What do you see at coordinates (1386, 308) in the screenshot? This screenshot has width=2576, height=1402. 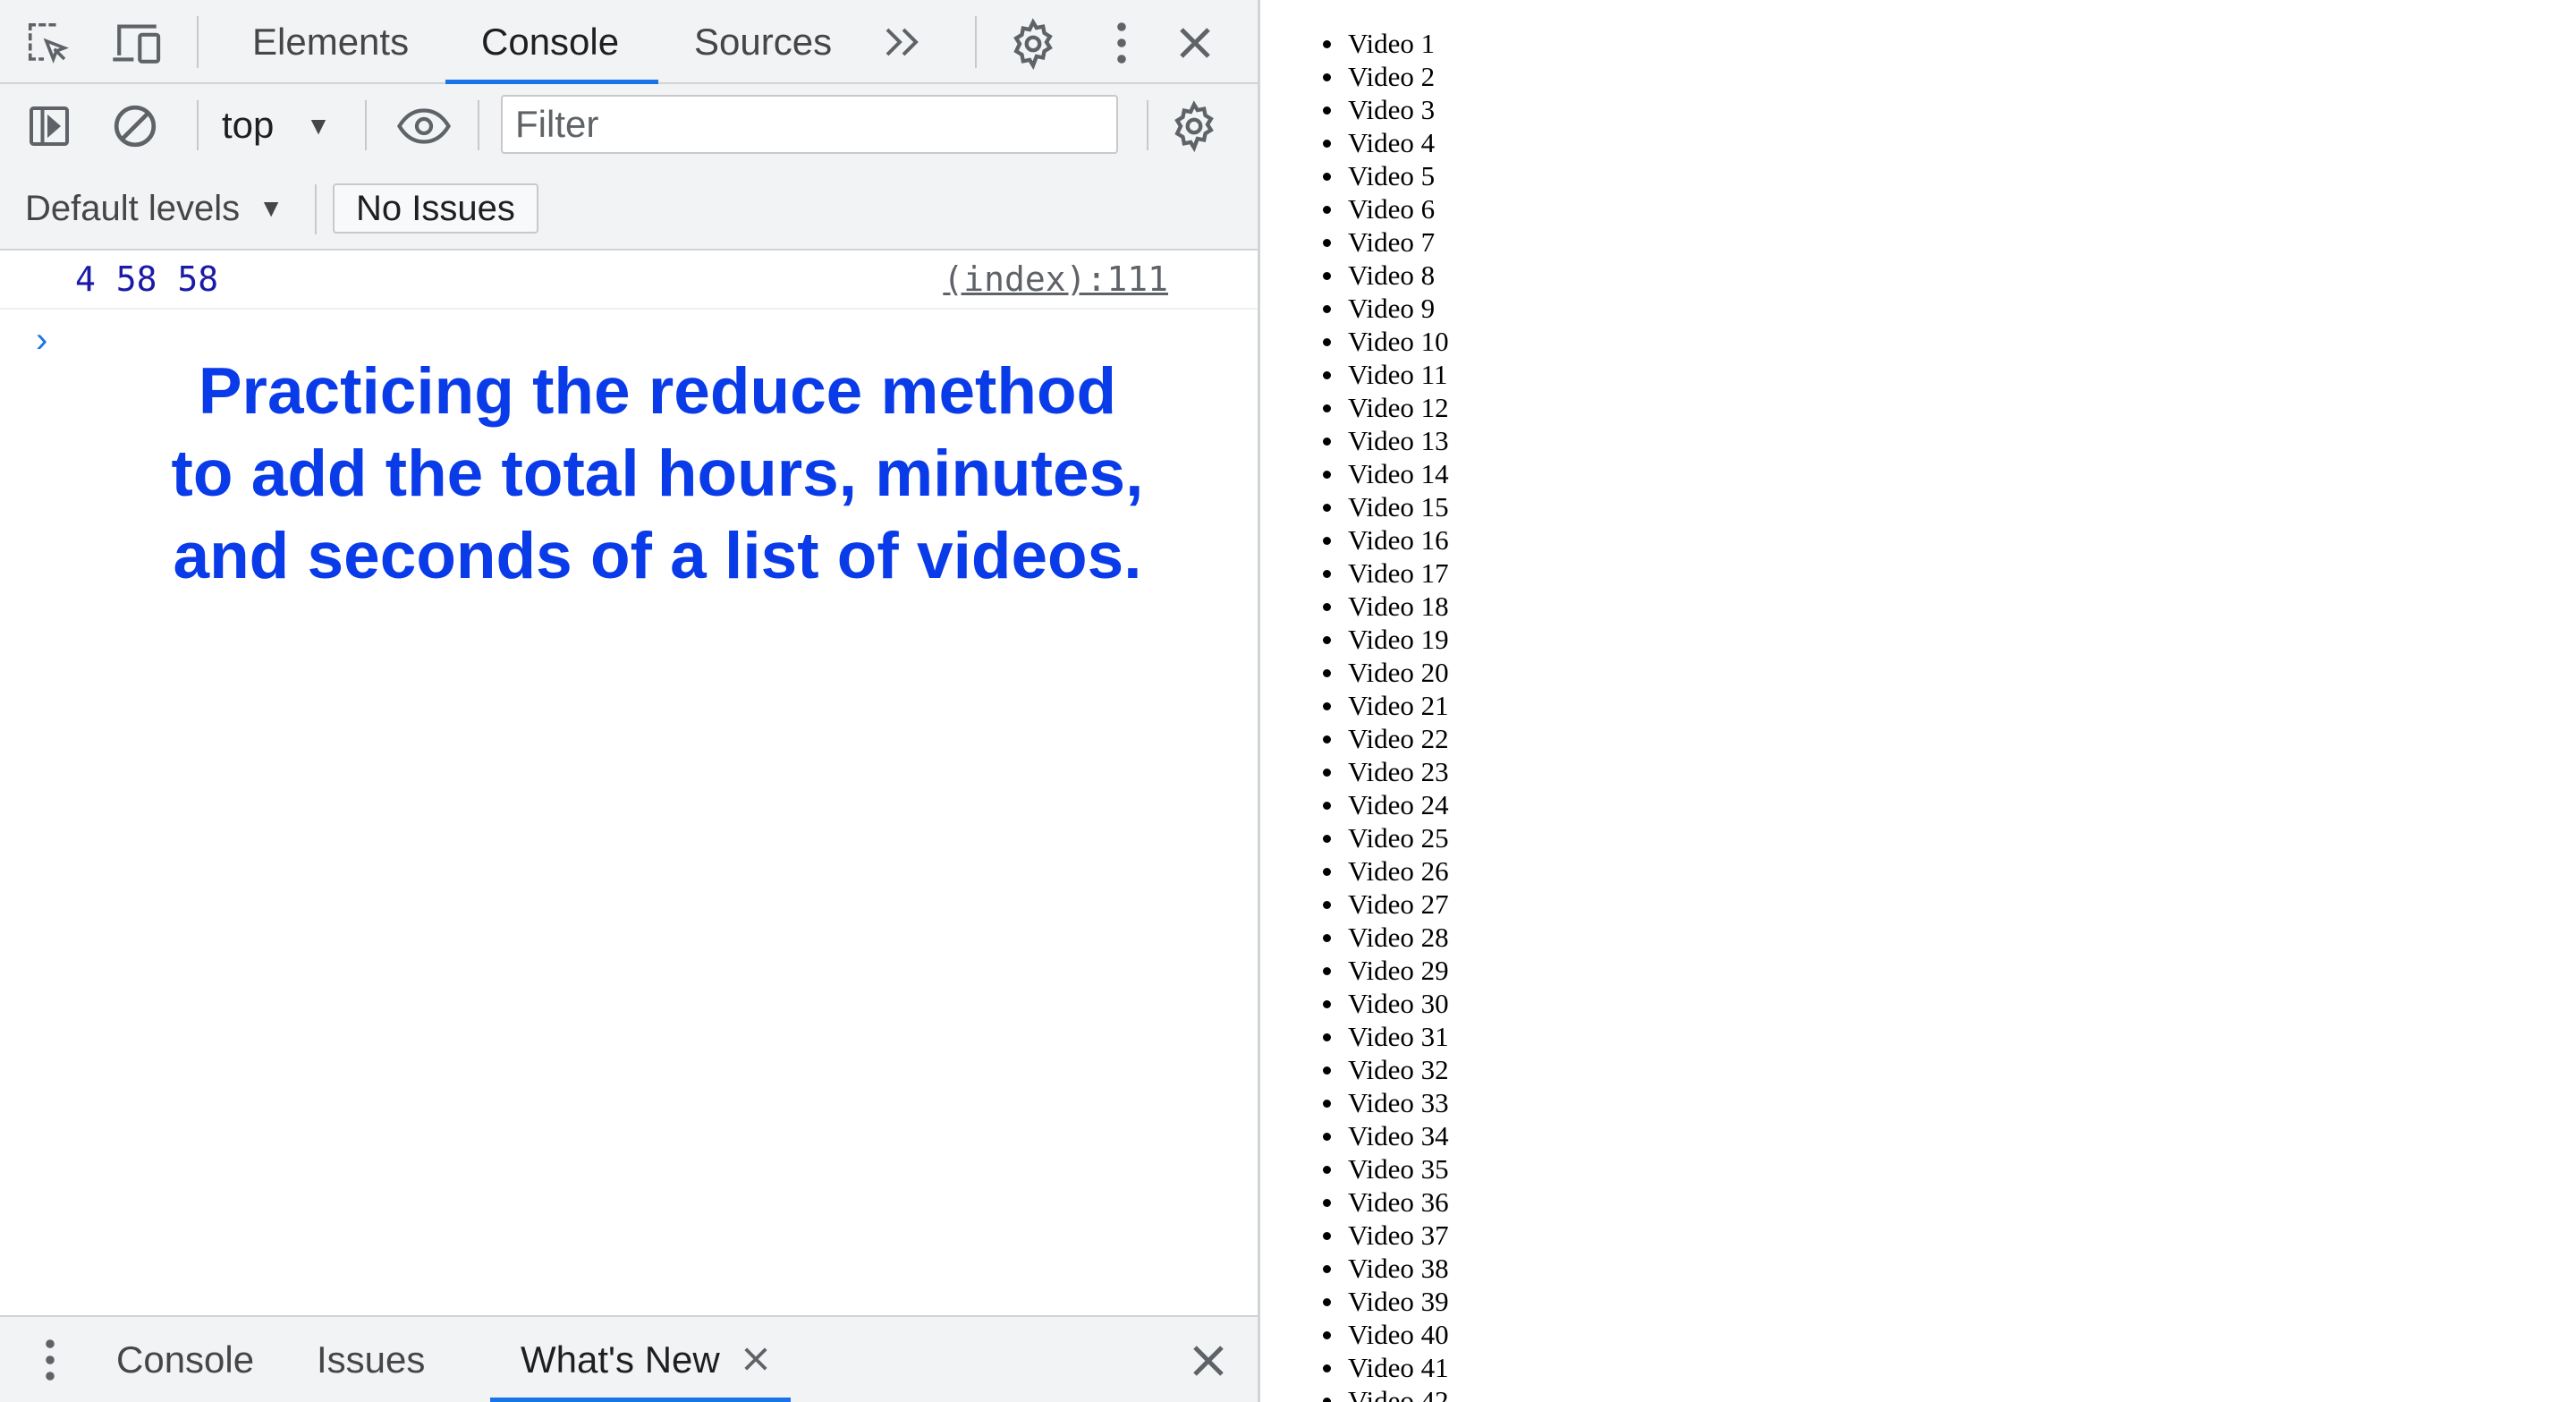 I see `list-item: Video 9` at bounding box center [1386, 308].